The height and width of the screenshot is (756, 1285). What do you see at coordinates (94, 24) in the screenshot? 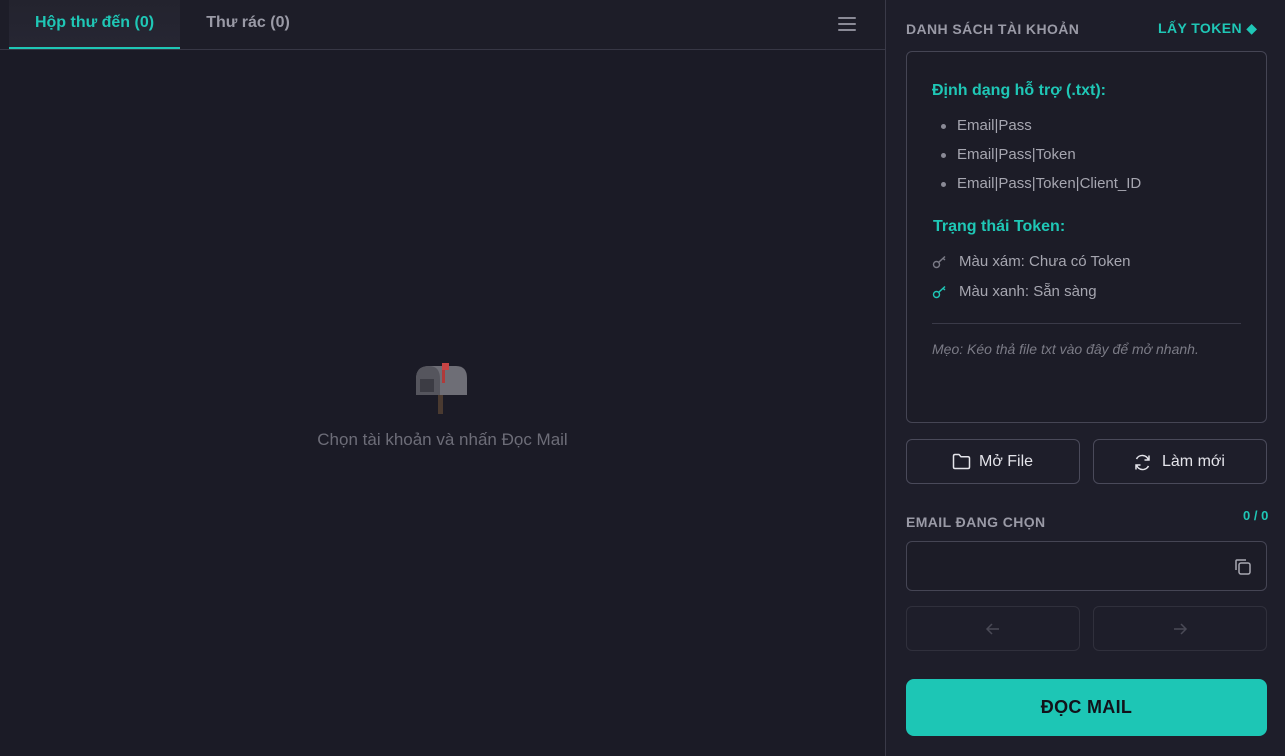
I see `tab-inbox: Hộp thư đến (0)` at bounding box center [94, 24].